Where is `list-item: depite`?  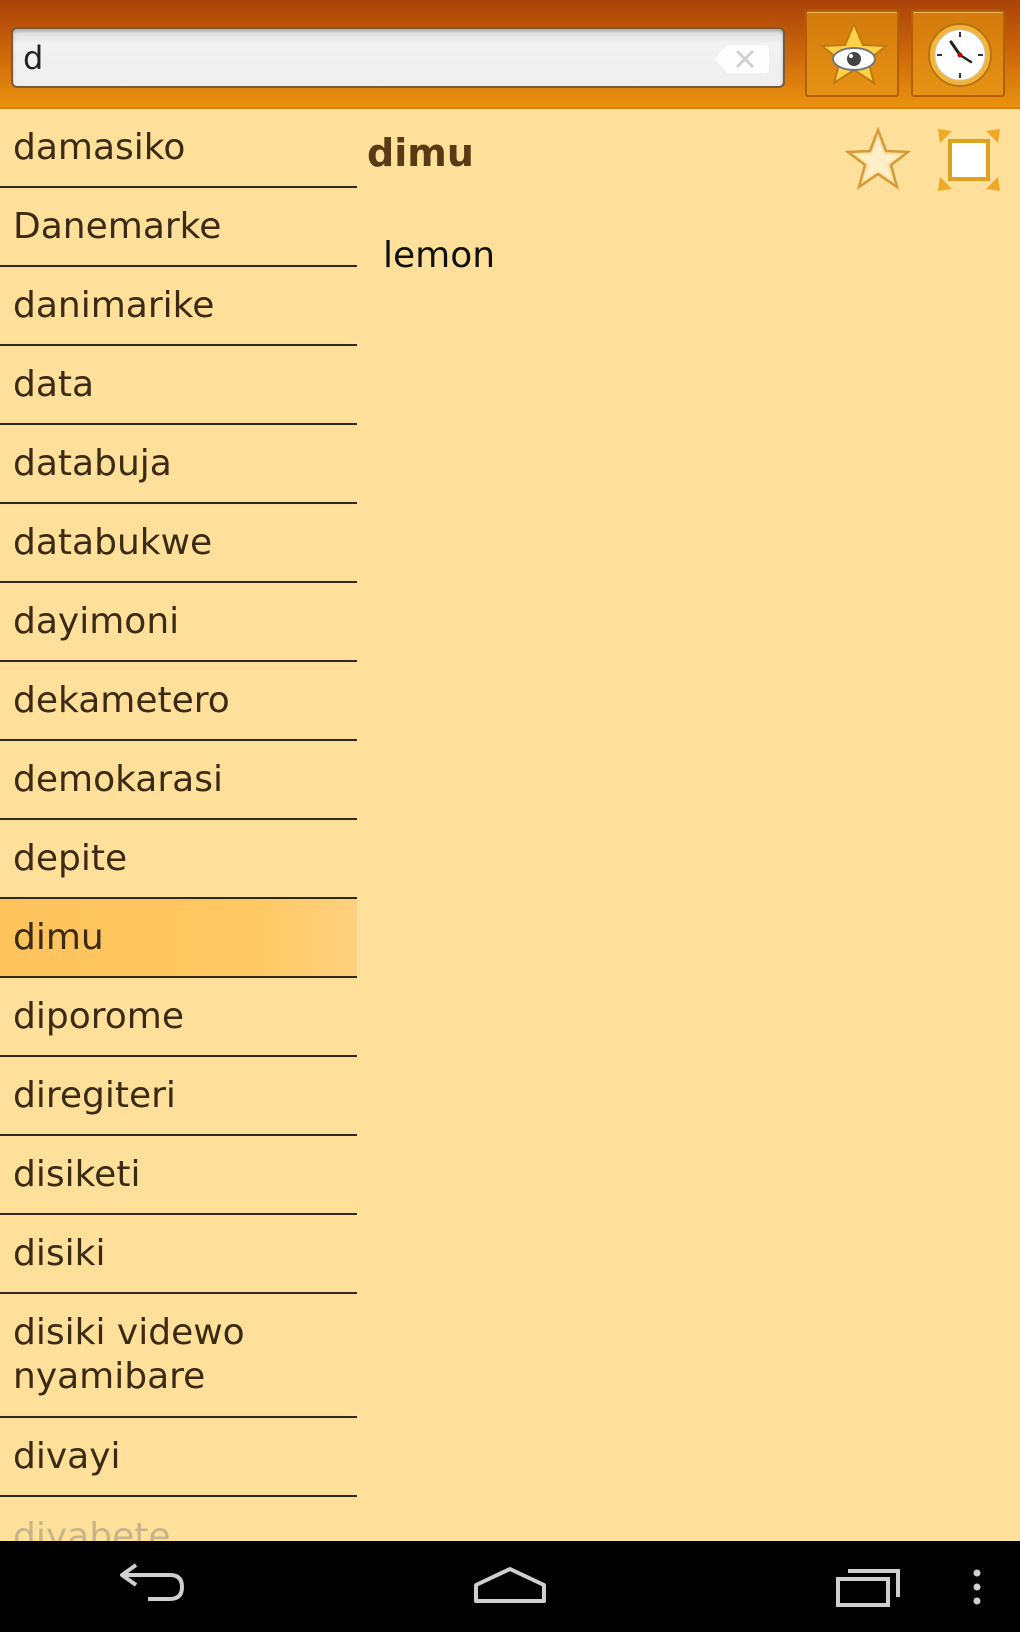
list-item: depite is located at coordinates (178, 859).